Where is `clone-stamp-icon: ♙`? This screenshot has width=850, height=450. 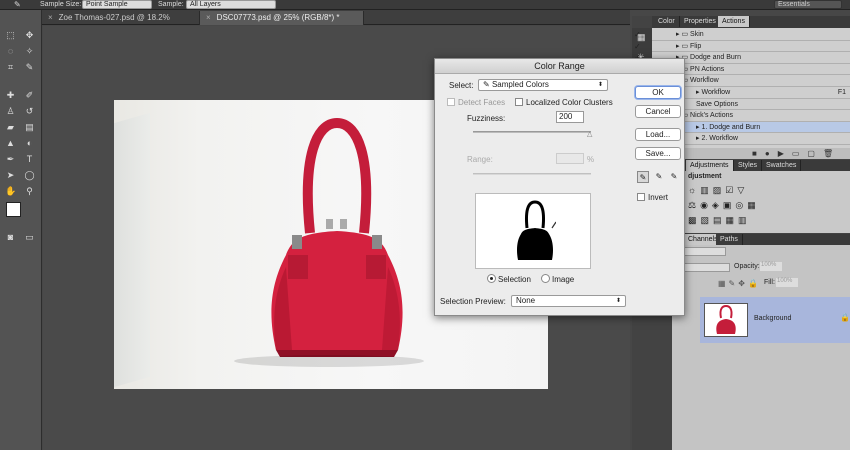 clone-stamp-icon: ♙ is located at coordinates (10, 111).